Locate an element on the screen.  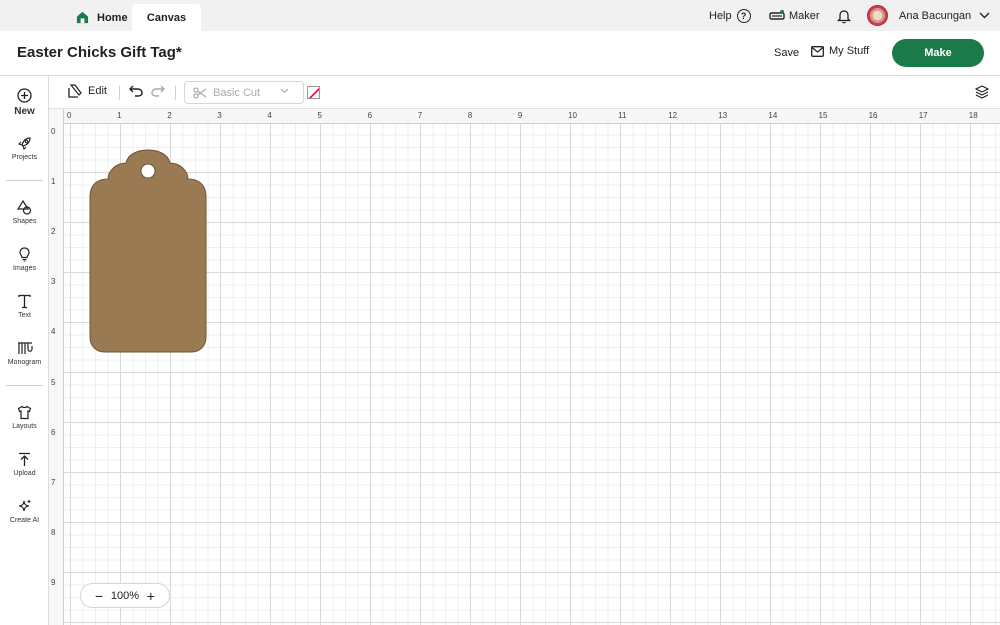
text-icon is located at coordinates (24, 301).